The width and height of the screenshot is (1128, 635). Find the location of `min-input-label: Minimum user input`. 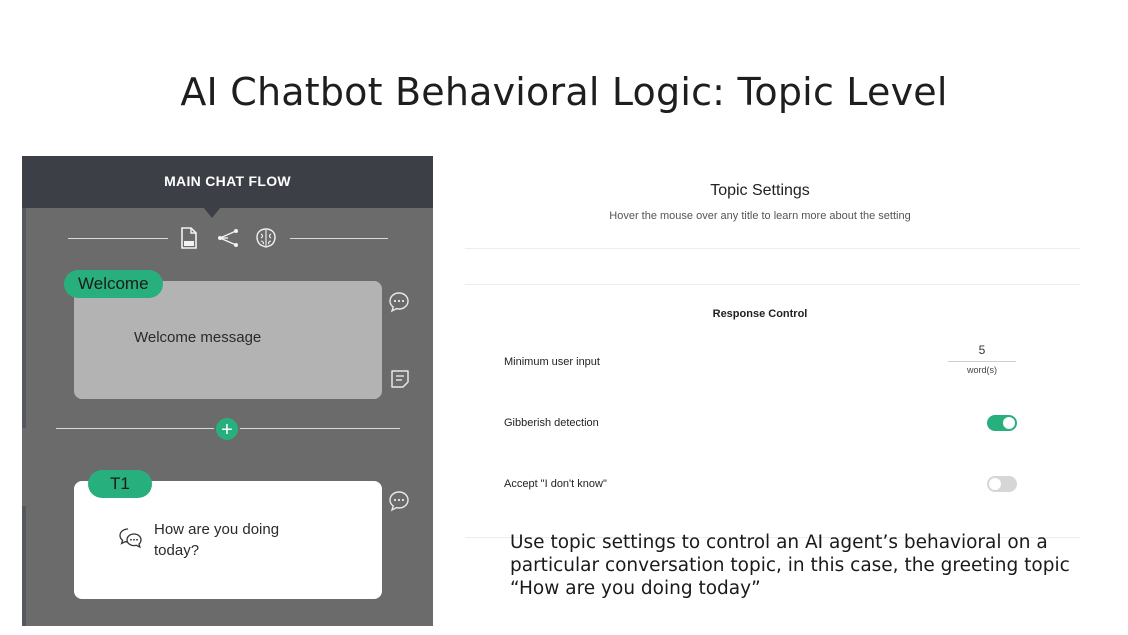

min-input-label: Minimum user input is located at coordinates (552, 362).